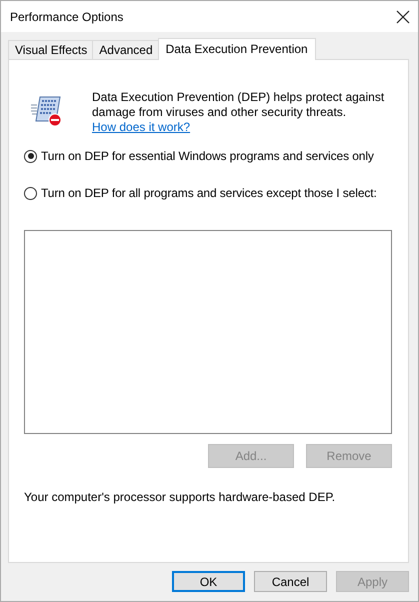 This screenshot has width=419, height=602. Describe the element at coordinates (237, 49) in the screenshot. I see `tab: Data Execution Prevention` at that location.